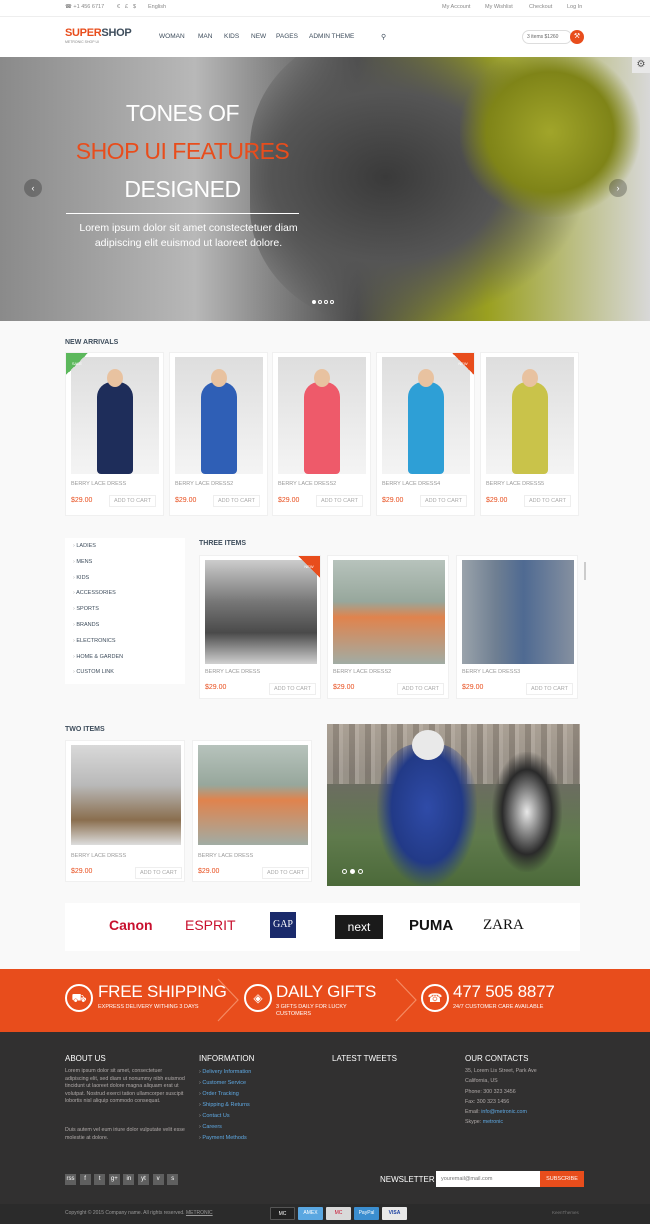 This screenshot has width=650, height=1224. What do you see at coordinates (453, 805) in the screenshot?
I see `sports-banner-image` at bounding box center [453, 805].